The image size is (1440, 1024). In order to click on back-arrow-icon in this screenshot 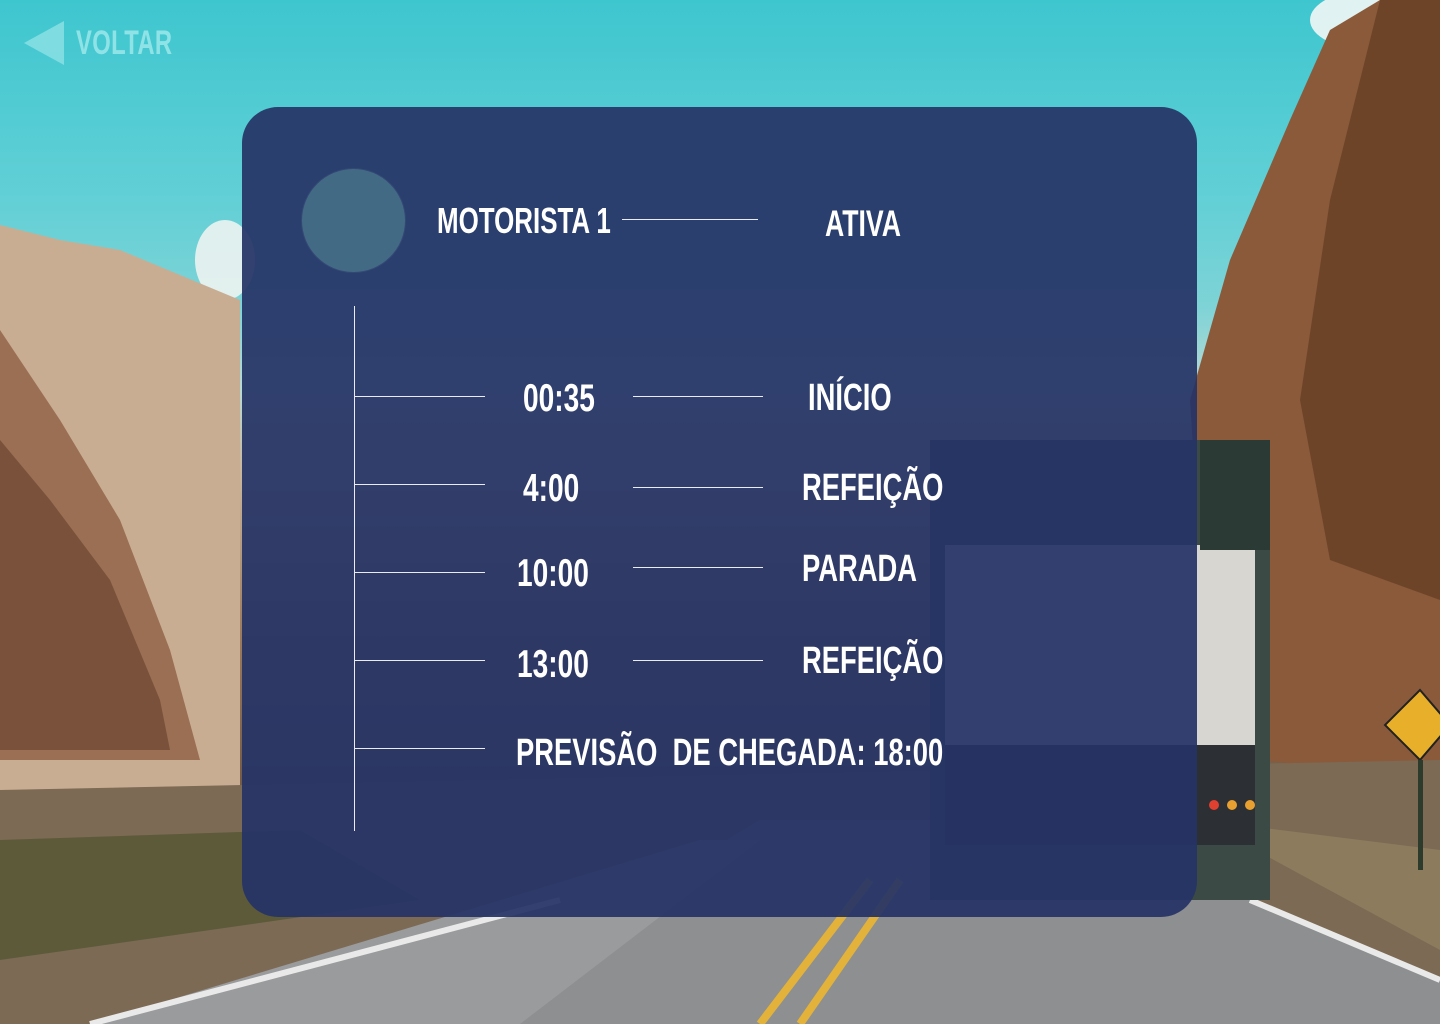, I will do `click(44, 43)`.